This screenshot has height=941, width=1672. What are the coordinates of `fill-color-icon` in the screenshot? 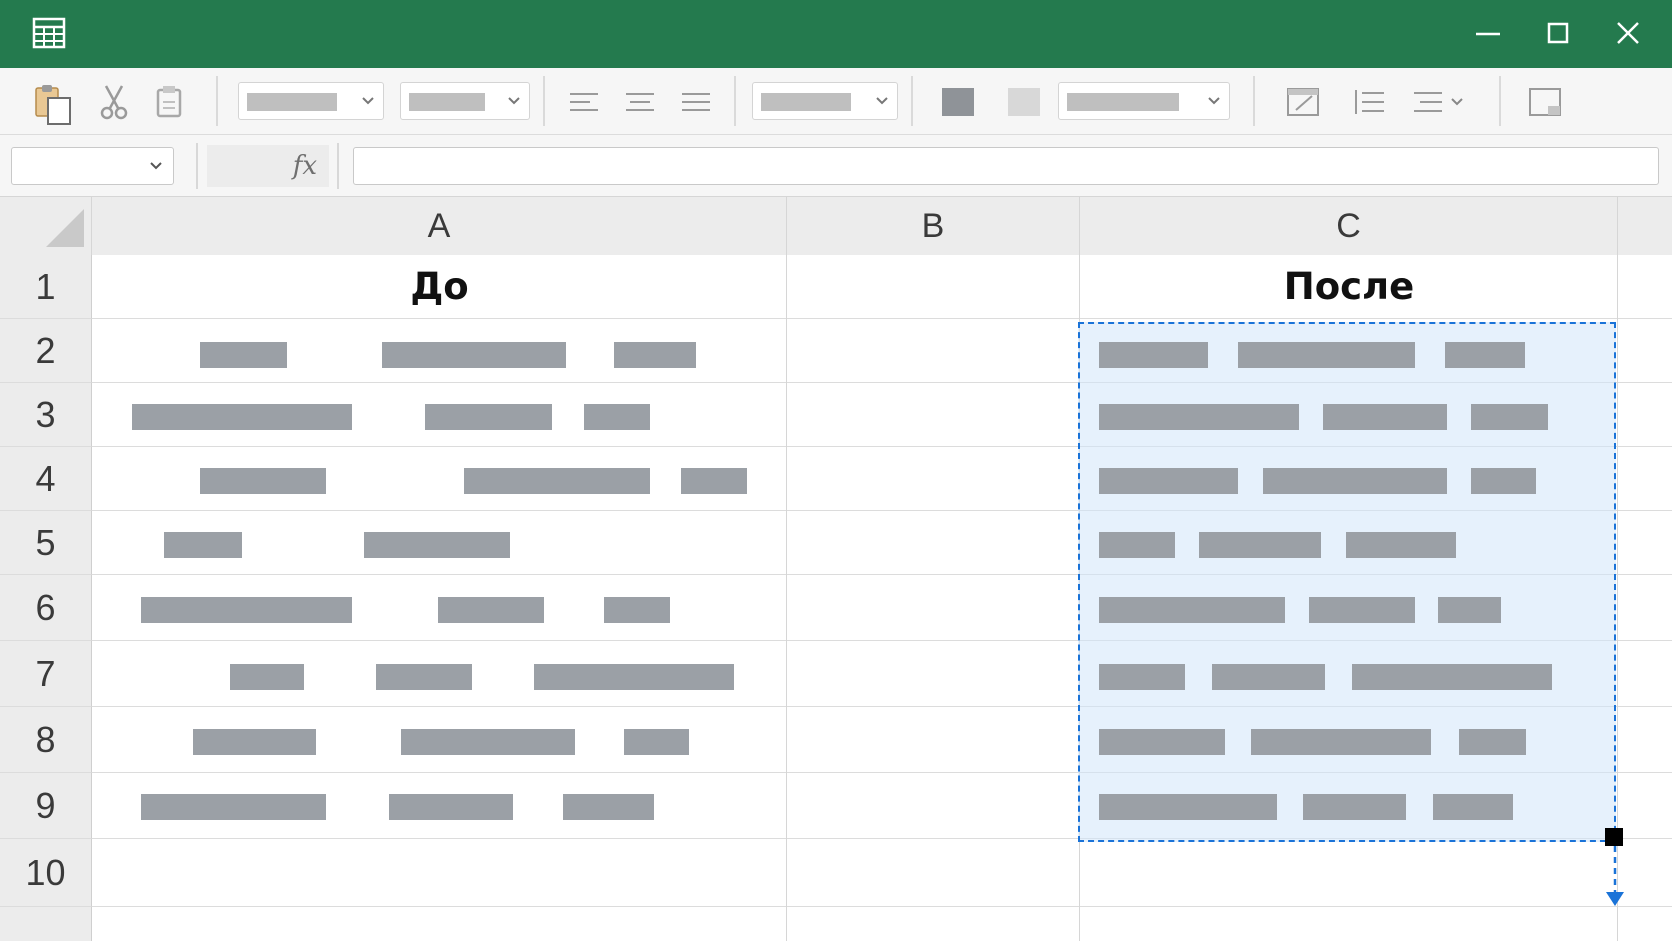 It's located at (958, 102).